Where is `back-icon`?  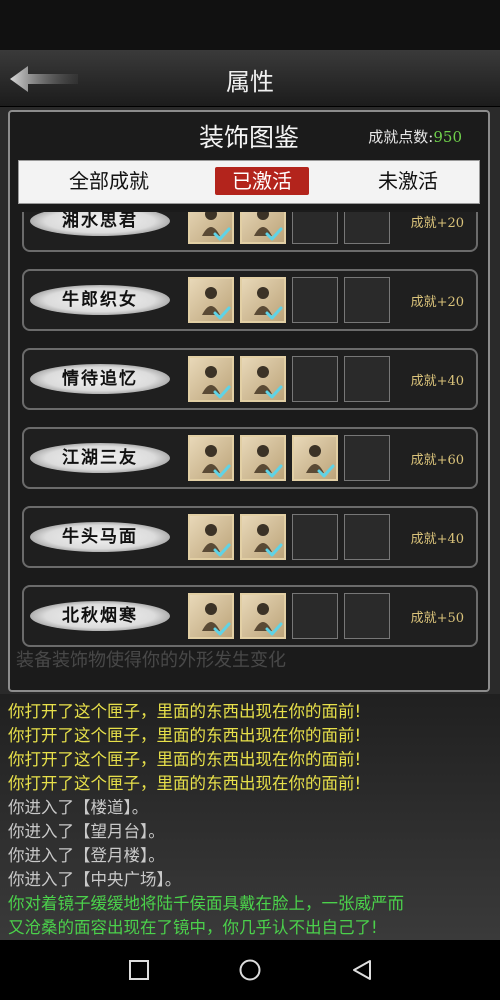 back-icon is located at coordinates (362, 970).